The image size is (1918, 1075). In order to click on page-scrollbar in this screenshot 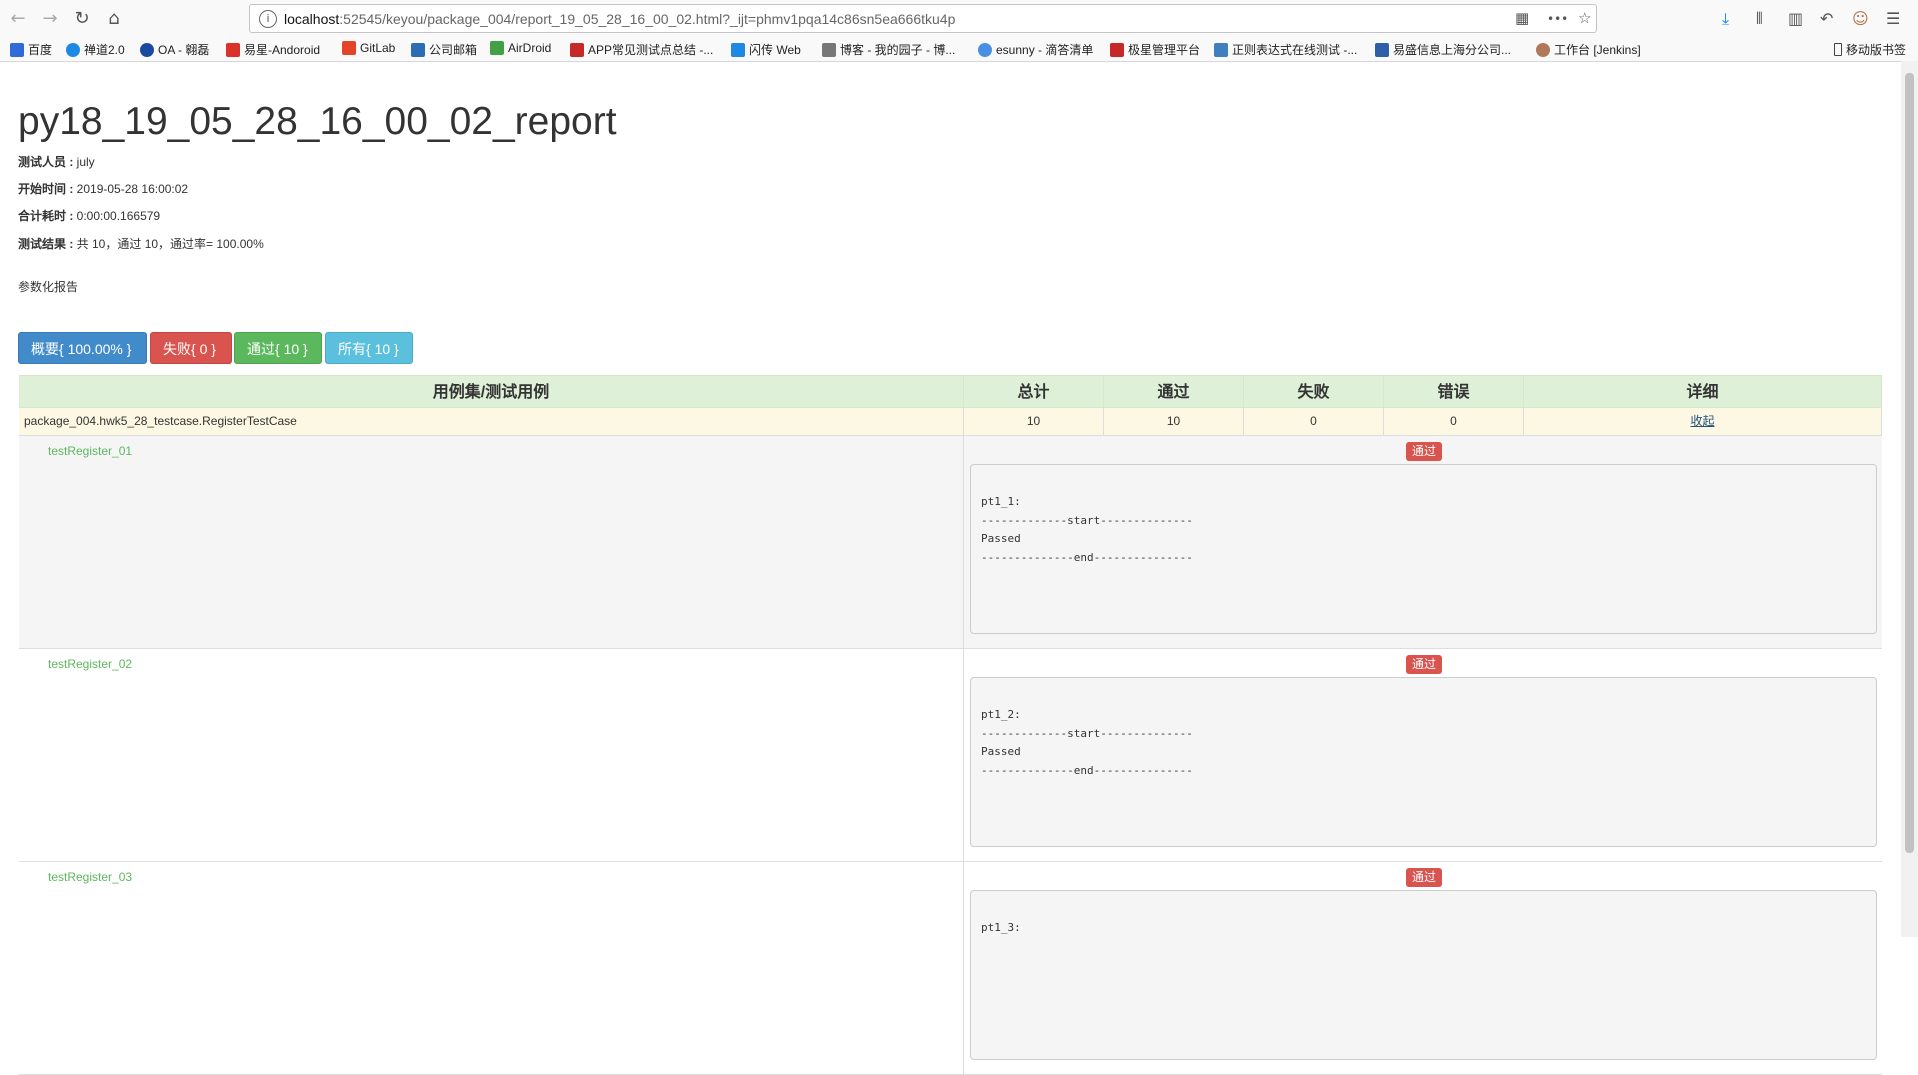, I will do `click(1909, 499)`.